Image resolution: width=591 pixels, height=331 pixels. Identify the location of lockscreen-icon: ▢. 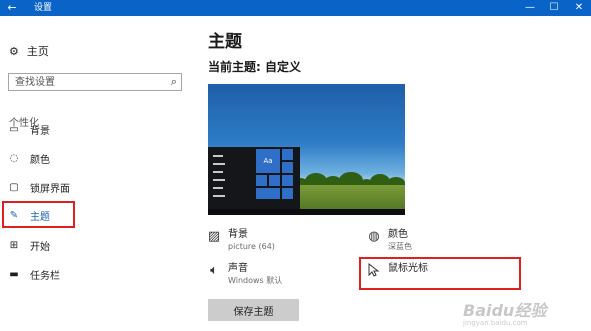
(14, 187).